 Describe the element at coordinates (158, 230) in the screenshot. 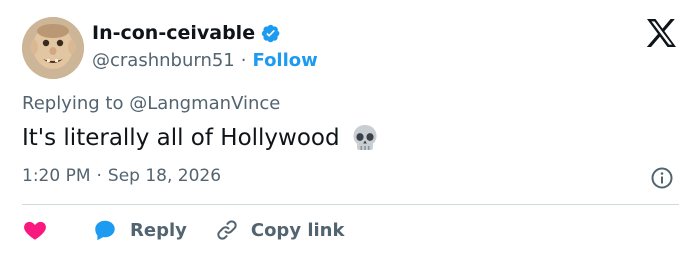

I see `reply-label: Reply` at that location.